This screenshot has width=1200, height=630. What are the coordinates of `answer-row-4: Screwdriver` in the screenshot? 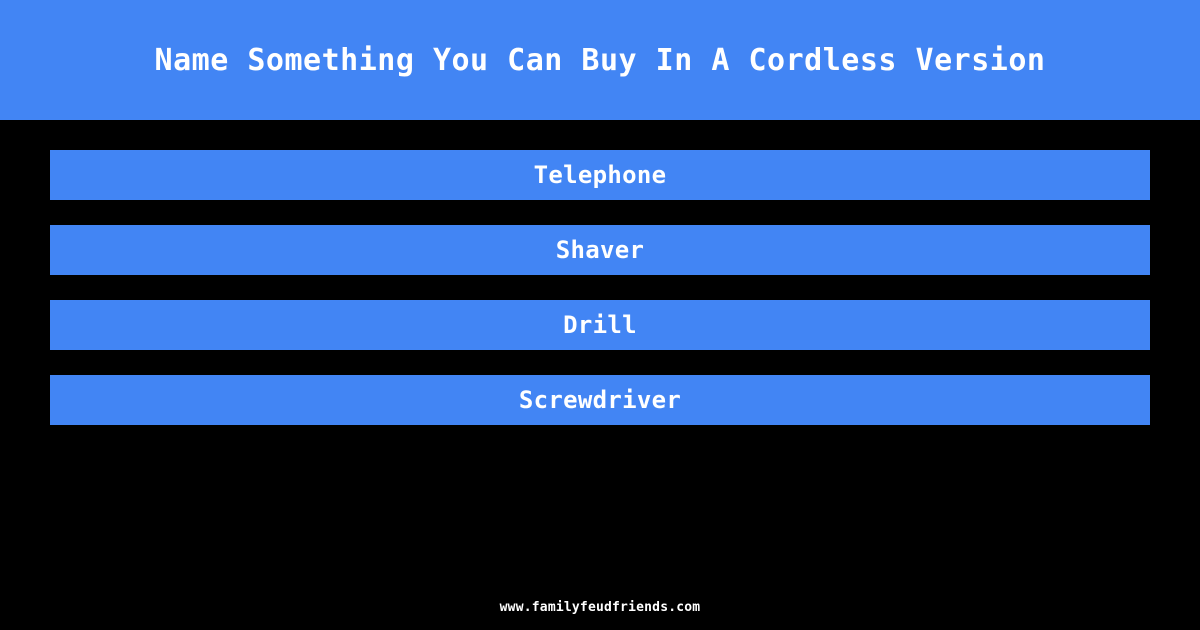 It's located at (600, 400).